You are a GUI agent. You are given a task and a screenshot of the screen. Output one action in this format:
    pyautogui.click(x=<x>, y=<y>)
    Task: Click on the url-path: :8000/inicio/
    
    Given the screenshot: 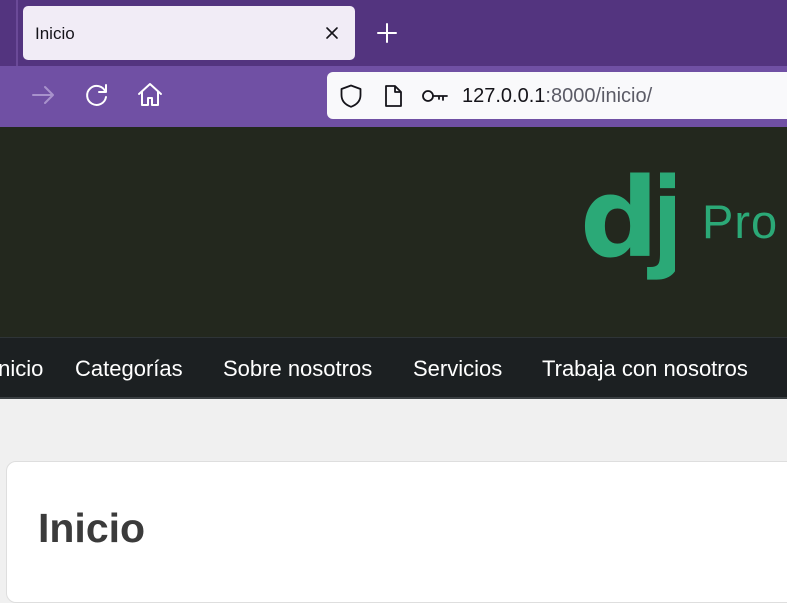 What is the action you would take?
    pyautogui.click(x=599, y=96)
    